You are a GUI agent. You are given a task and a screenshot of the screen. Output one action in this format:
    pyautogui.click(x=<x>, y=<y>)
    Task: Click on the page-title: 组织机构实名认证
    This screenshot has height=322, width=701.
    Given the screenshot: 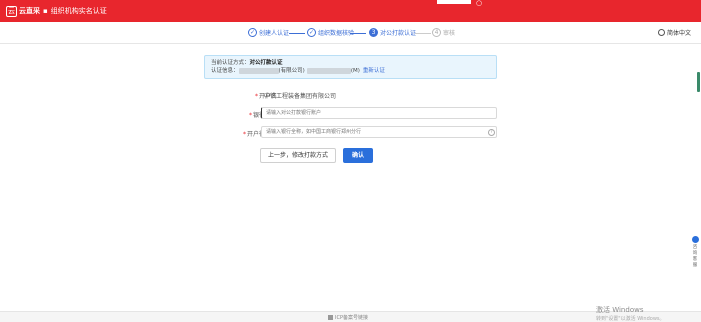 What is the action you would take?
    pyautogui.click(x=78, y=11)
    